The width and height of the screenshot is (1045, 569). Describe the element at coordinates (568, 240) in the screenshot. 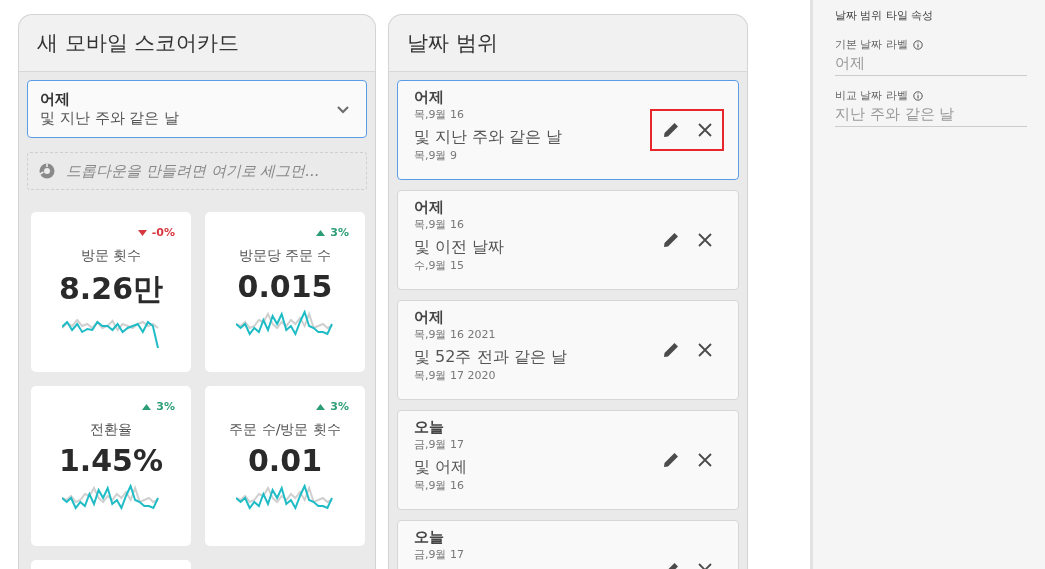

I see `date-range-item: 어제 목,9월 16 및 이전 날짜 수,9월 15` at that location.